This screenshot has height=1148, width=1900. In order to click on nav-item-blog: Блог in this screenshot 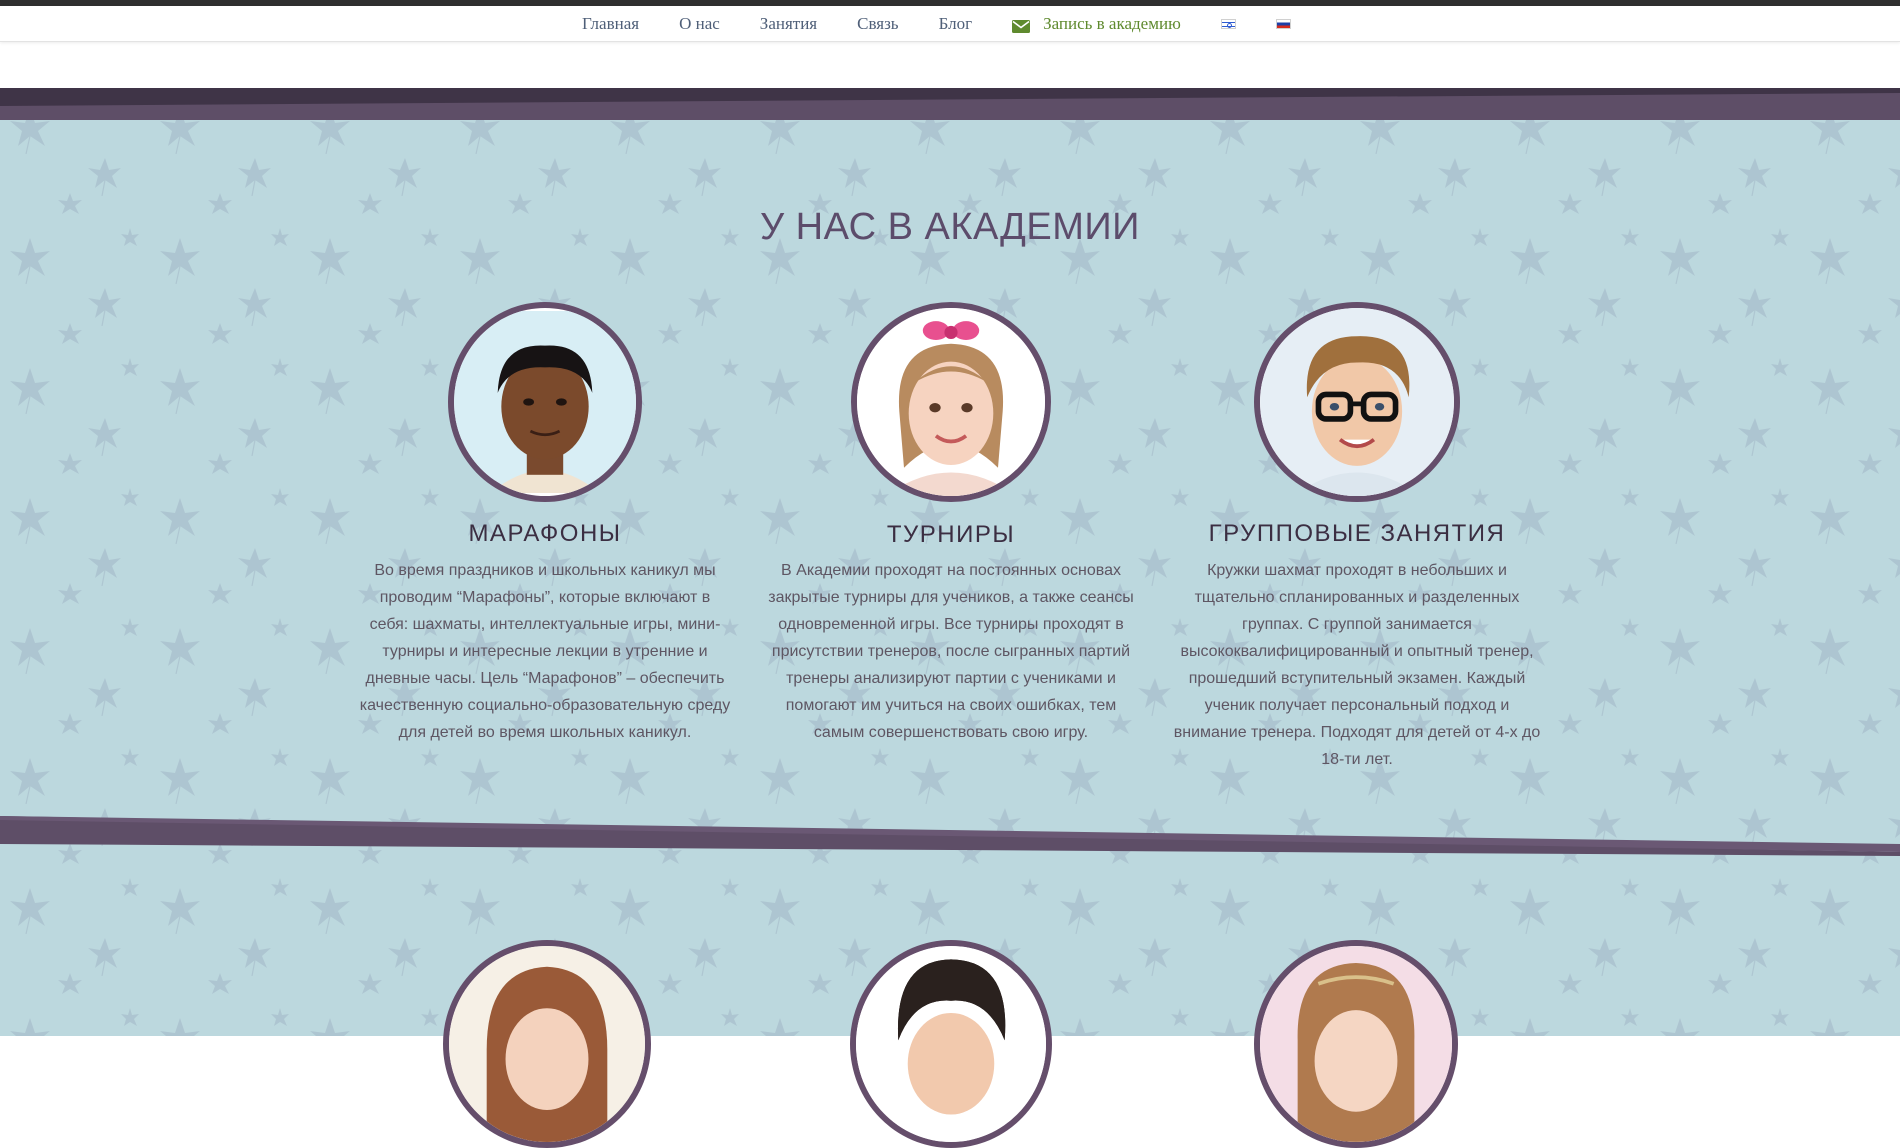, I will do `click(956, 24)`.